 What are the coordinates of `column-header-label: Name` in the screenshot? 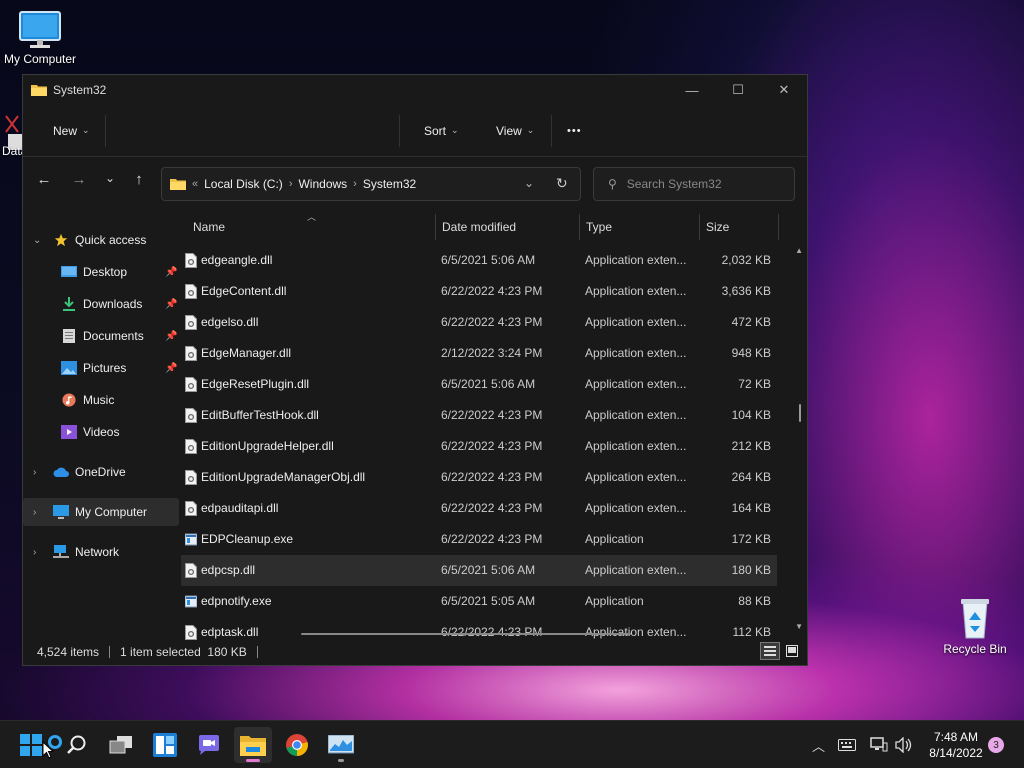 It's located at (209, 227).